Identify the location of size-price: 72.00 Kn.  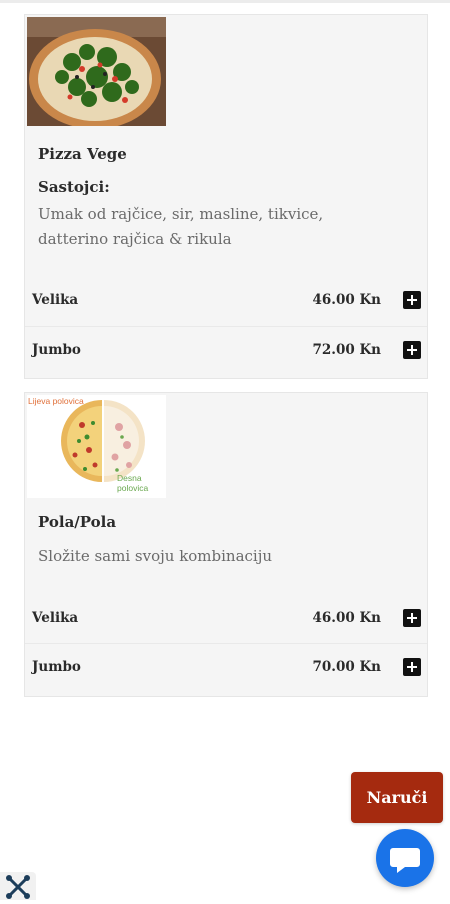
(346, 350).